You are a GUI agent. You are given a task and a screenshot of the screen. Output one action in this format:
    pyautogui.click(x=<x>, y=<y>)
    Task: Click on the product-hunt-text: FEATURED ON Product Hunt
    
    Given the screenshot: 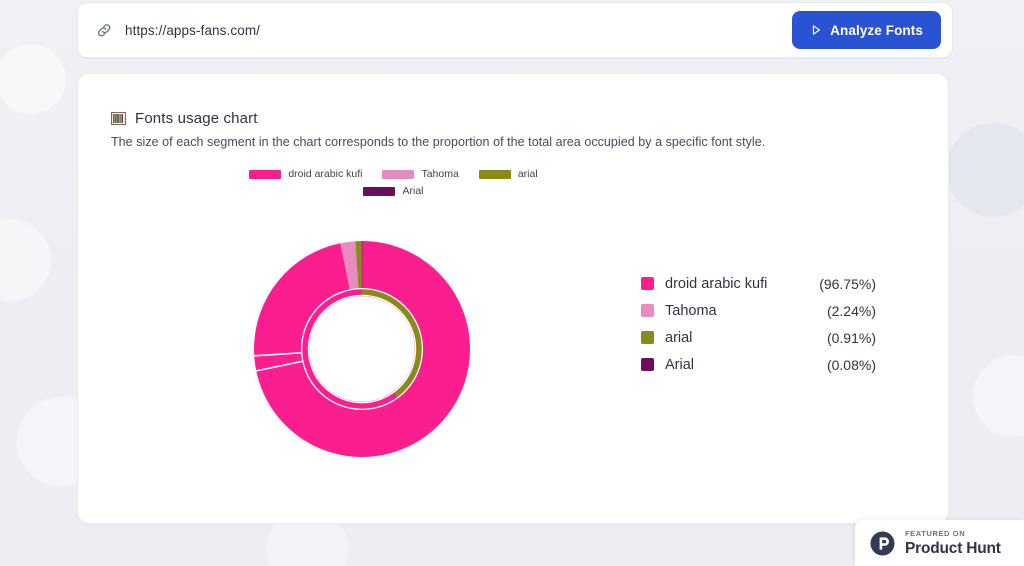 What is the action you would take?
    pyautogui.click(x=953, y=543)
    